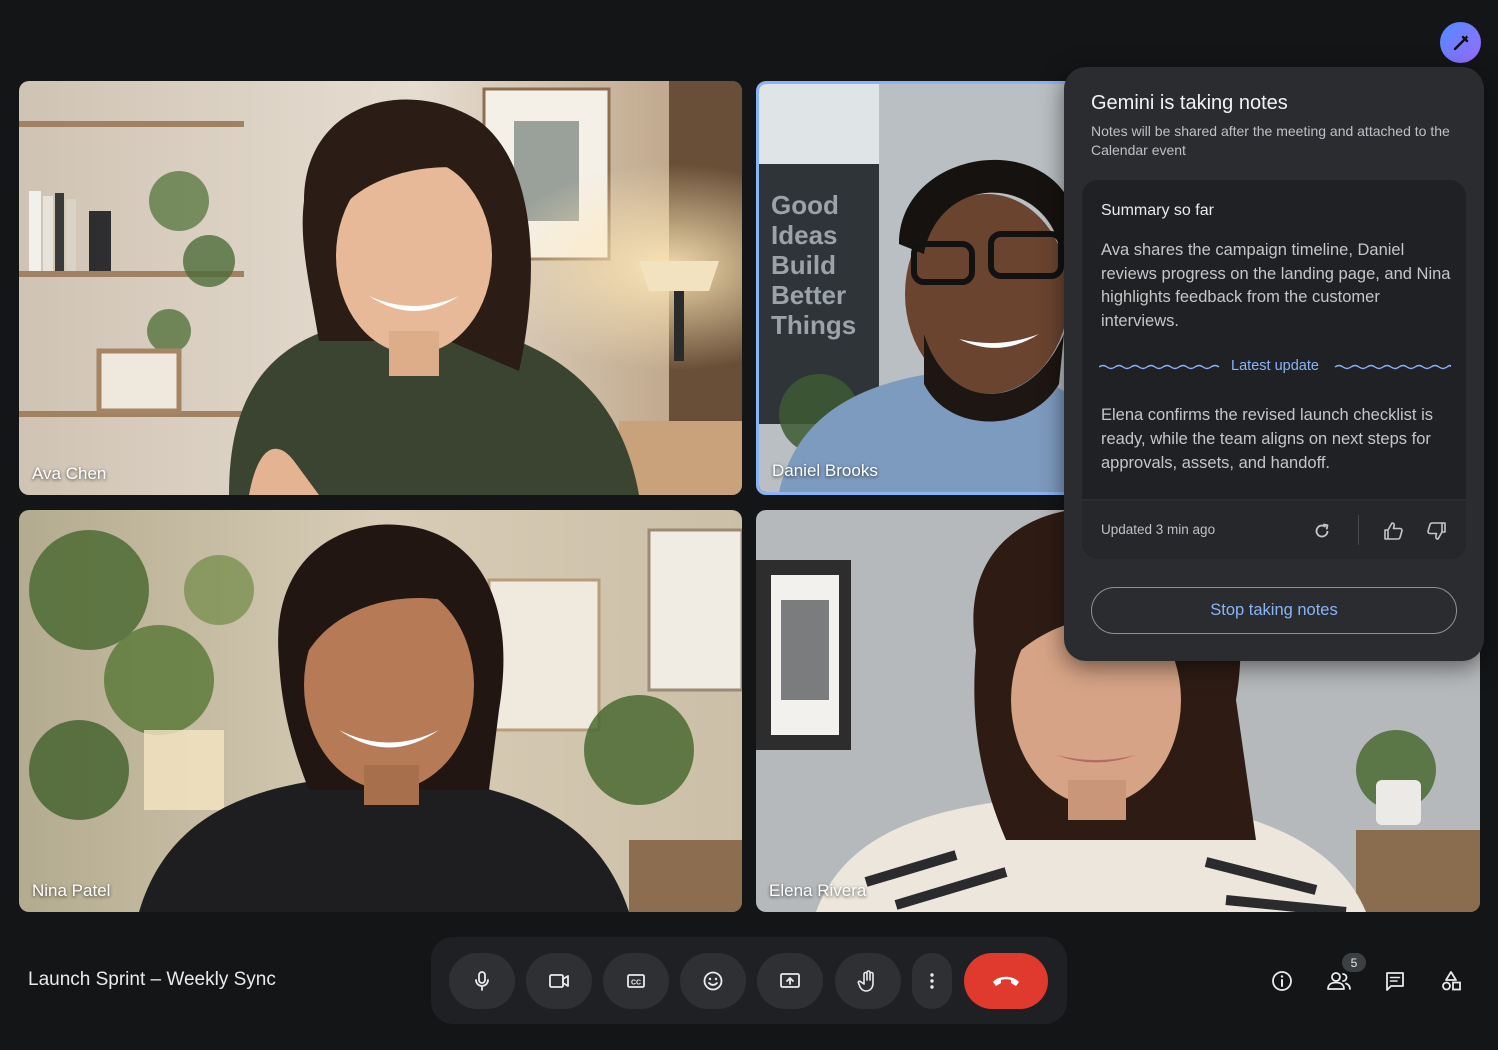 This screenshot has width=1498, height=1050. I want to click on more-options-icon, so click(932, 981).